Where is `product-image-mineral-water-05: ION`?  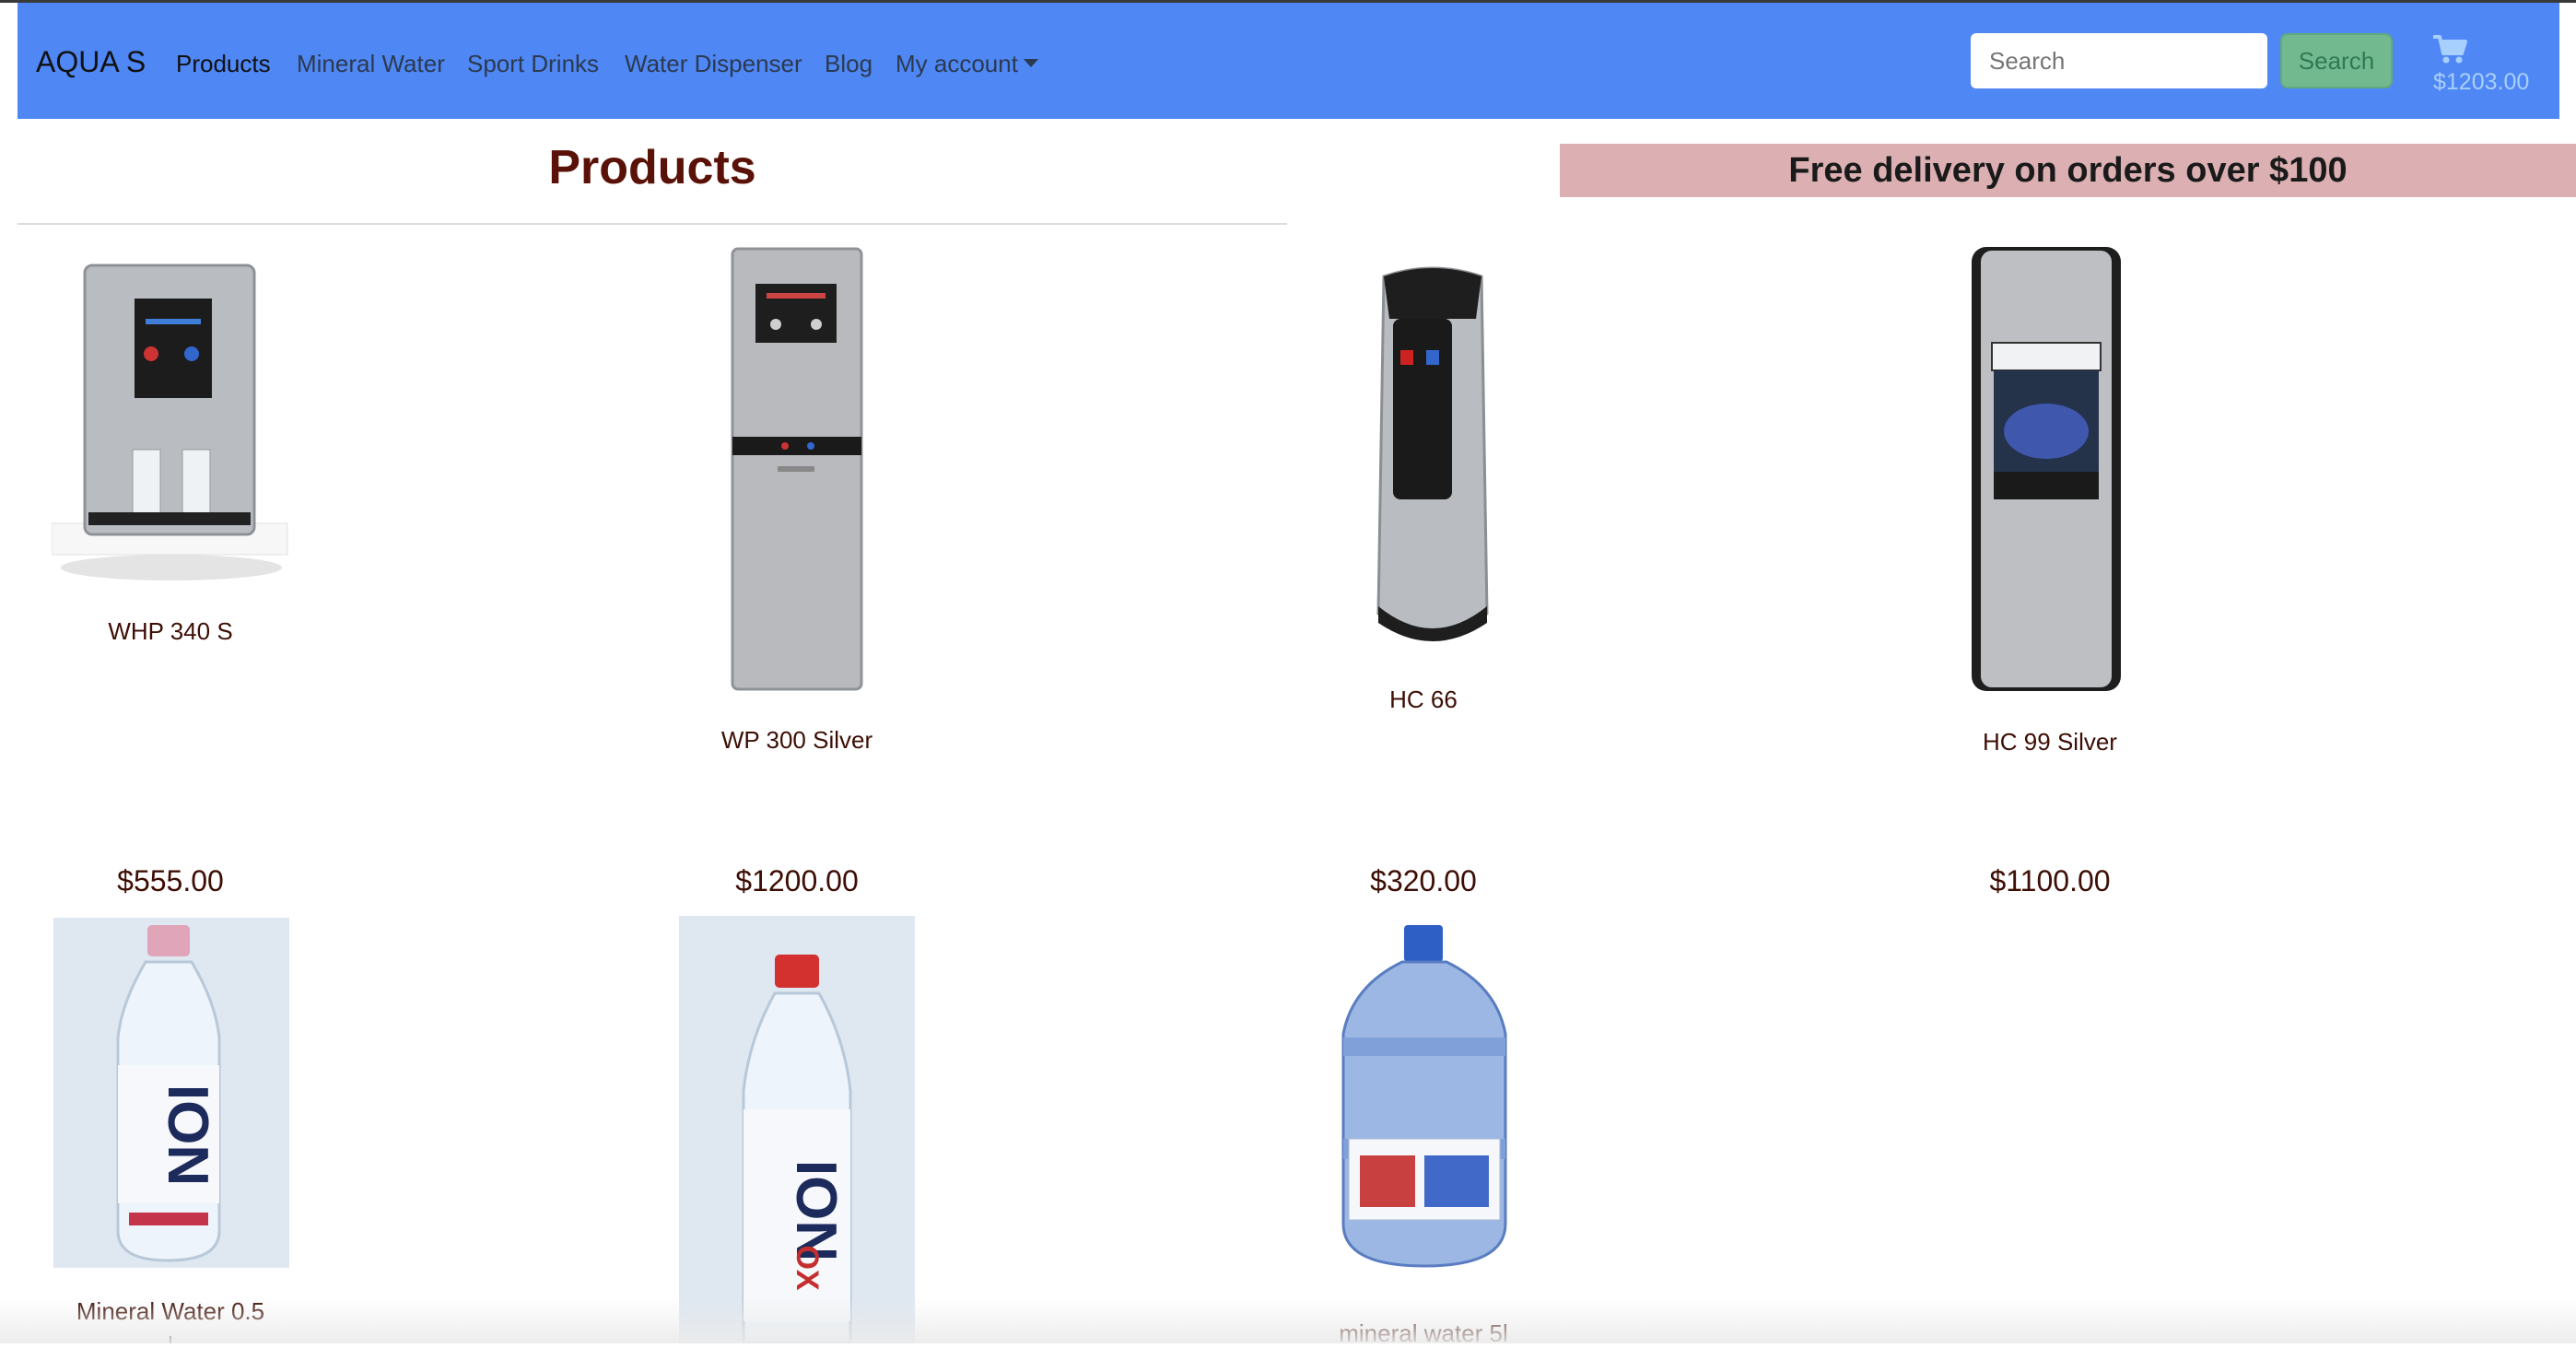 product-image-mineral-water-05: ION is located at coordinates (171, 1093).